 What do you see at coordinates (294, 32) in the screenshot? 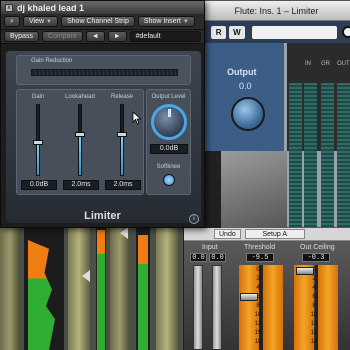
I see `preset-field` at bounding box center [294, 32].